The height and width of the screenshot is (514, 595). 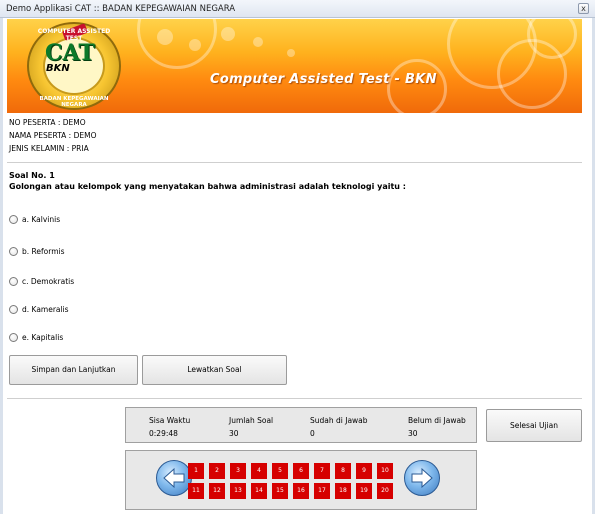 I want to click on answered-label: Sudah di Jawab, so click(x=339, y=420).